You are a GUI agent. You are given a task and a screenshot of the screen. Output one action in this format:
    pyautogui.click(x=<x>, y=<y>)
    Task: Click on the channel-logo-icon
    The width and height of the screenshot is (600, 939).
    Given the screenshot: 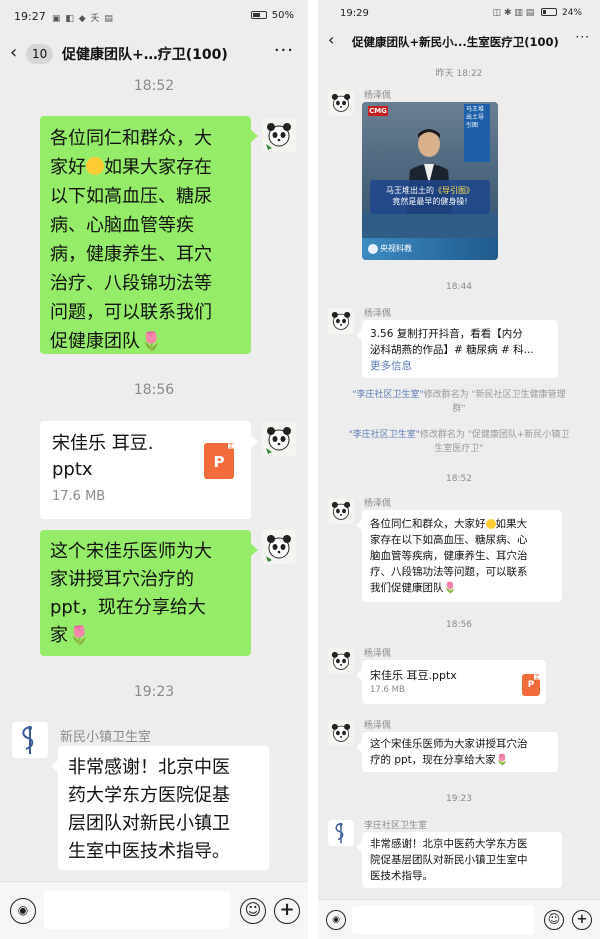 What is the action you would take?
    pyautogui.click(x=373, y=249)
    